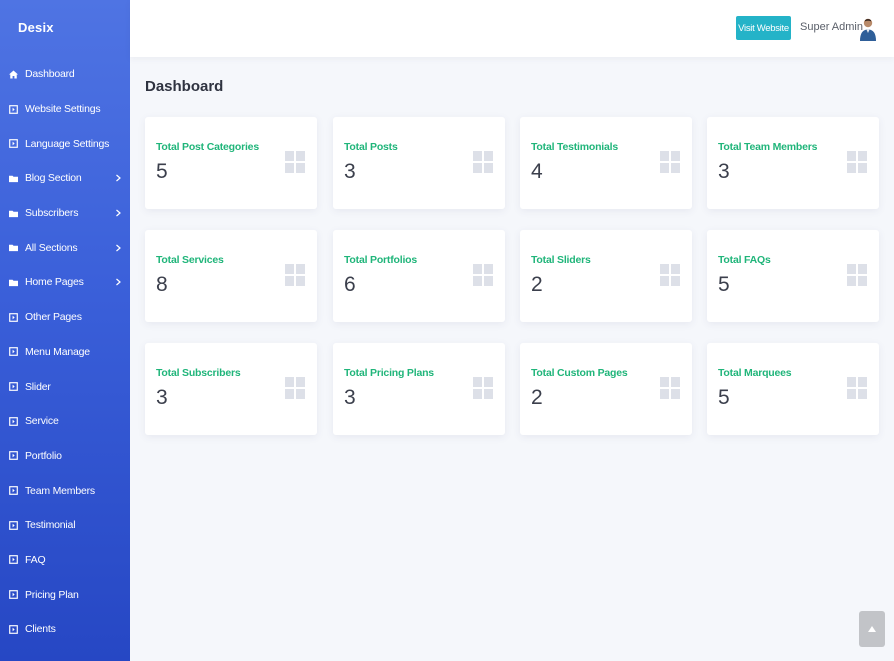  Describe the element at coordinates (231, 389) in the screenshot. I see `stat-card: Total Subscribers 3` at that location.